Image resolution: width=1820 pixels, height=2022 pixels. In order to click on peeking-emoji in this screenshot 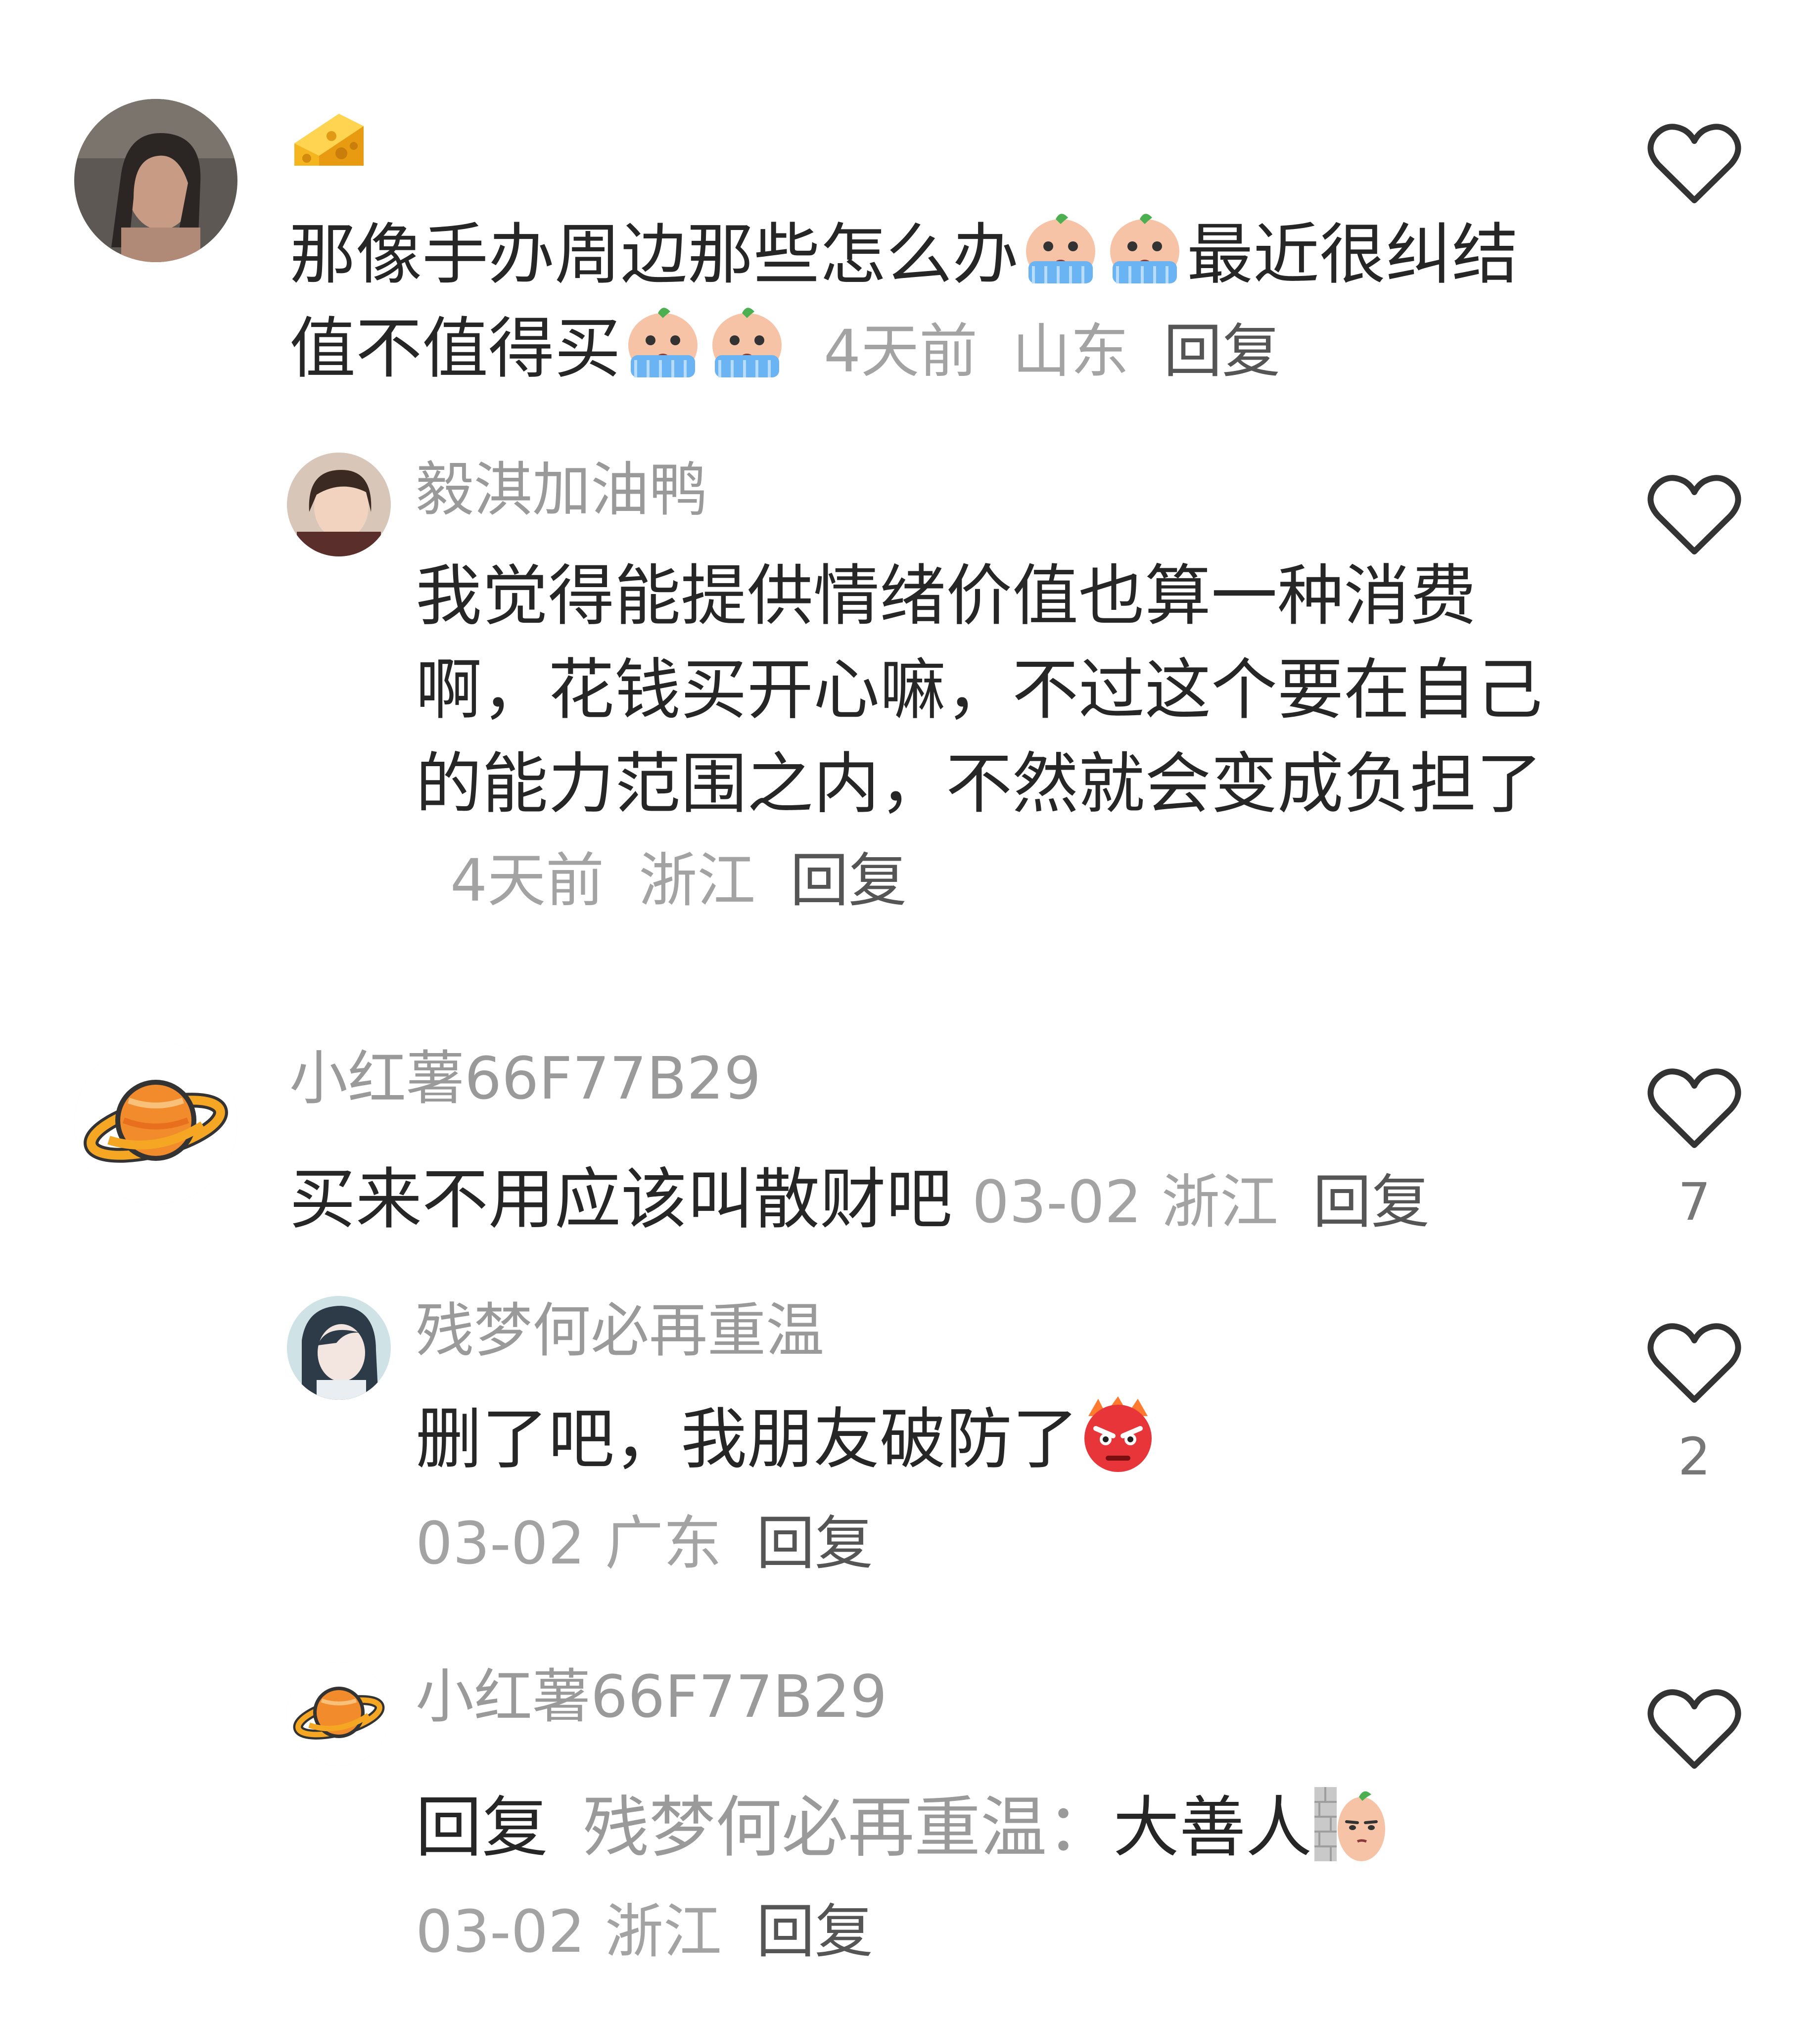, I will do `click(1349, 1821)`.